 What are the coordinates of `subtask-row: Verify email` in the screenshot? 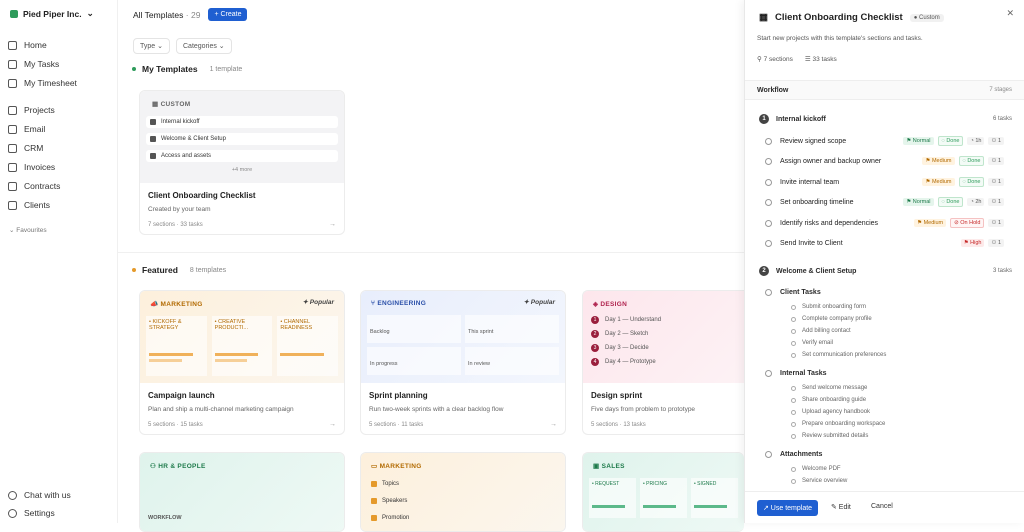 It's located at (812, 343).